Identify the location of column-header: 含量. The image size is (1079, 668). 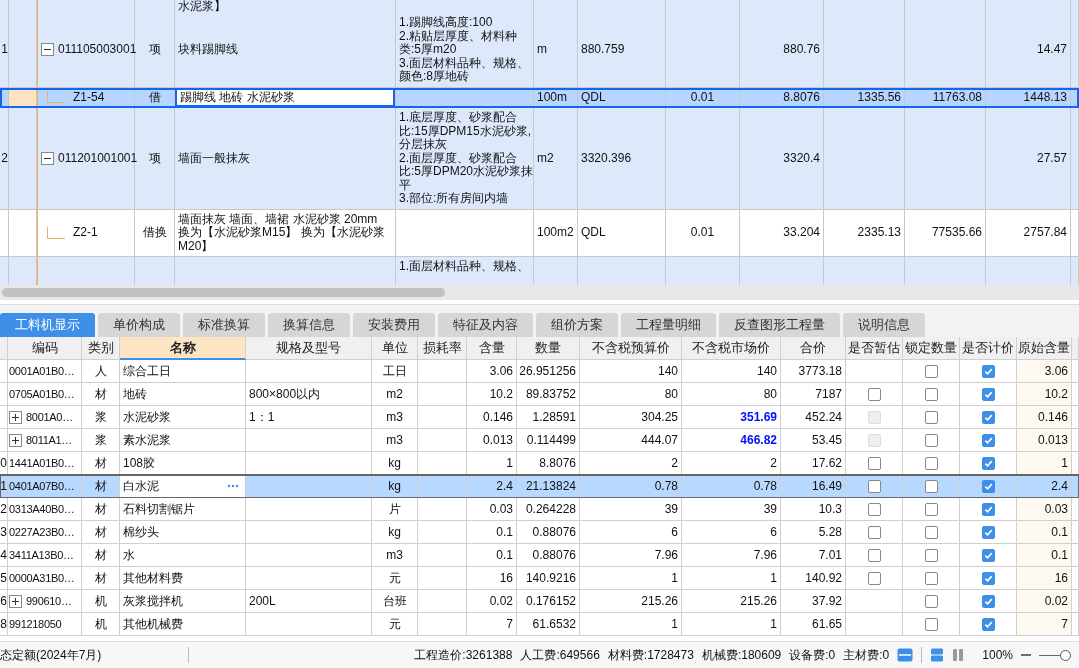
(492, 348).